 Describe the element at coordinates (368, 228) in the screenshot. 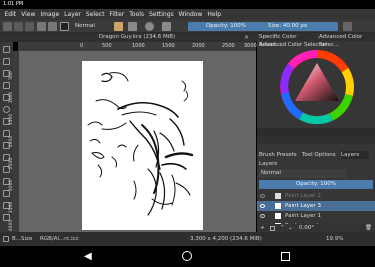

I see `delete-layer-icon: 🗑` at that location.